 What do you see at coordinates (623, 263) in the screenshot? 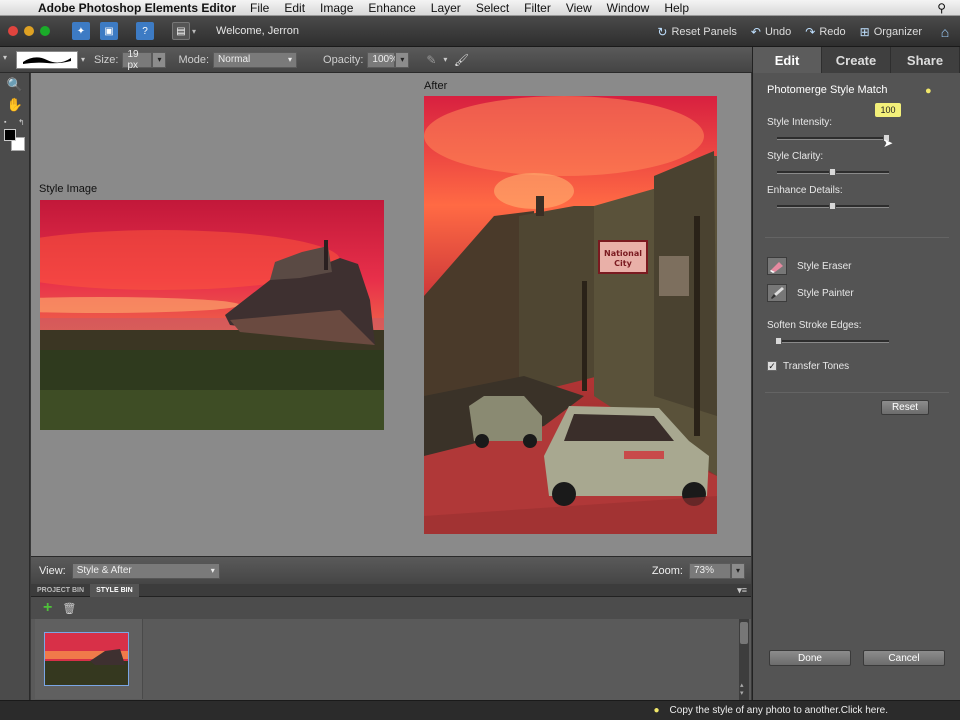
I see `svg-text: City` at bounding box center [623, 263].